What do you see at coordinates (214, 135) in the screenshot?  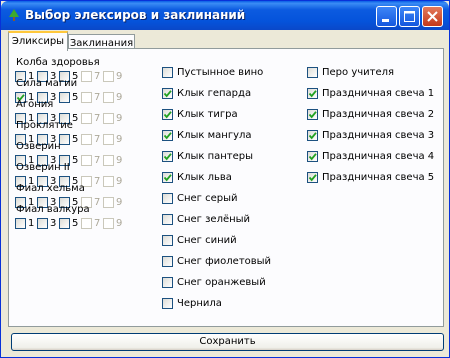 I see `item-label: Клык мангула` at bounding box center [214, 135].